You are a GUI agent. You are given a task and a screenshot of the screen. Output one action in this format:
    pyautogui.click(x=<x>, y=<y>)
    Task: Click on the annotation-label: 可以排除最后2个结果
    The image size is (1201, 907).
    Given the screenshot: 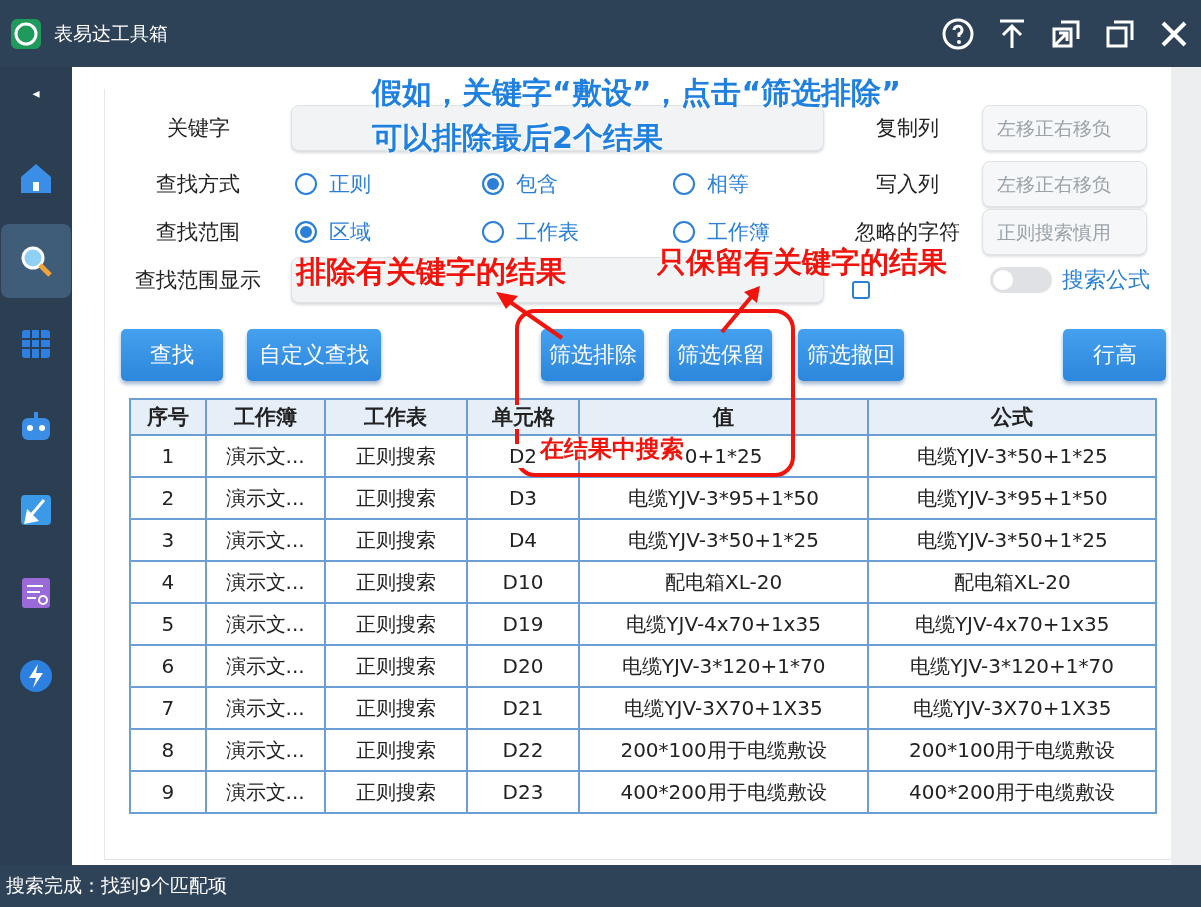 What is the action you would take?
    pyautogui.click(x=517, y=138)
    